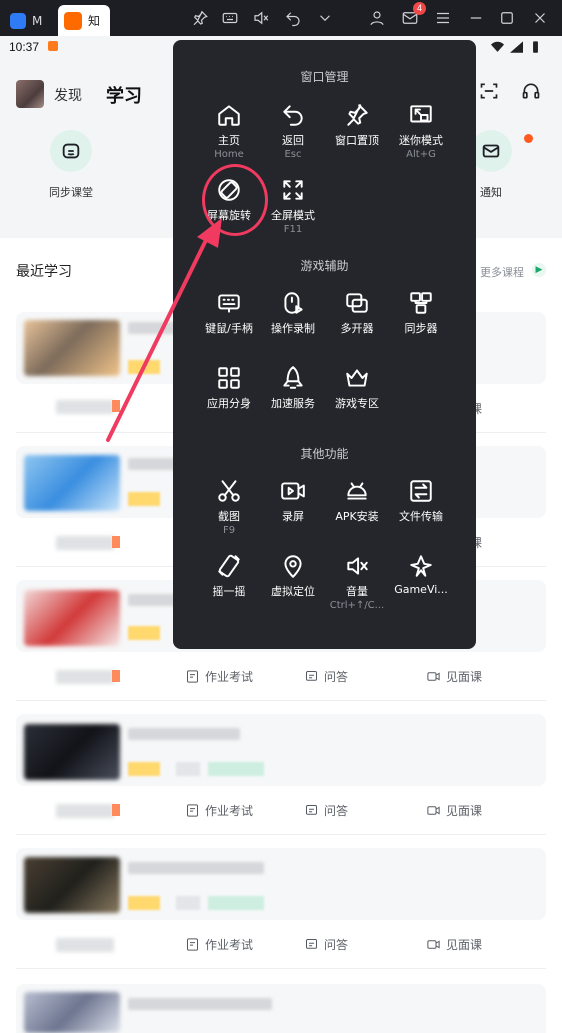  What do you see at coordinates (293, 378) in the screenshot?
I see `boost-icon` at bounding box center [293, 378].